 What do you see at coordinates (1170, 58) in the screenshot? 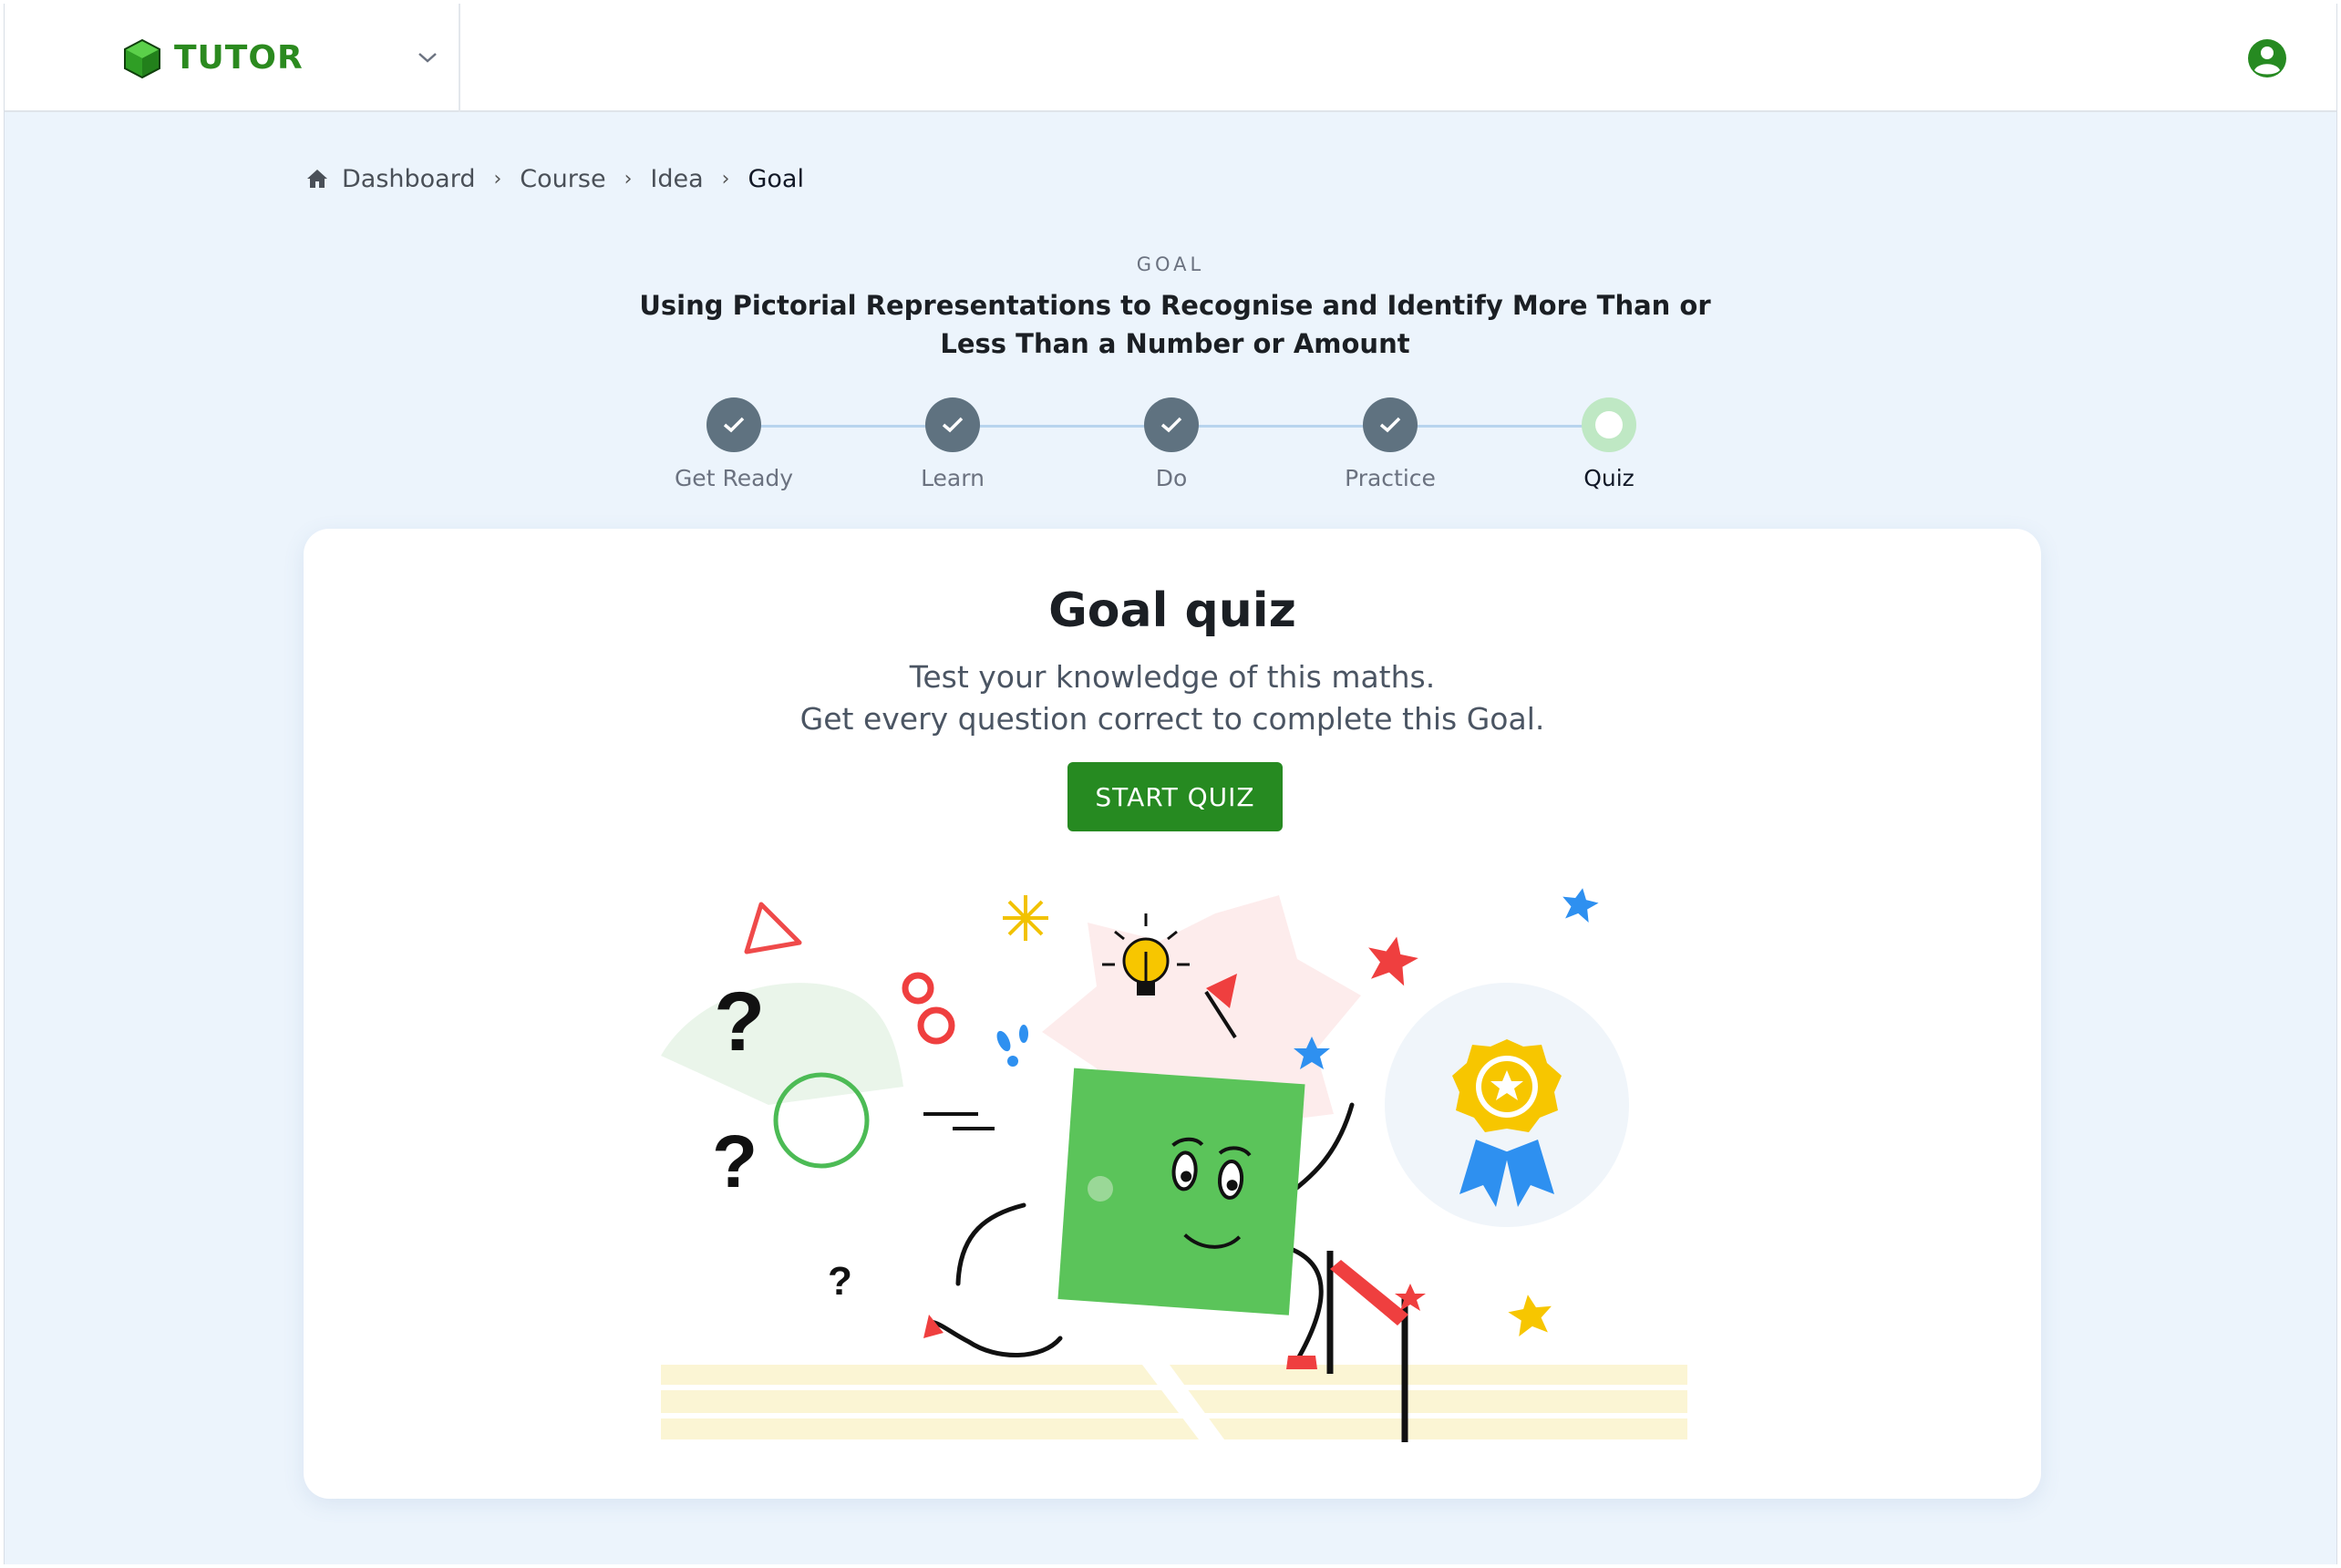
I see `top-bar: TUTOR` at bounding box center [1170, 58].